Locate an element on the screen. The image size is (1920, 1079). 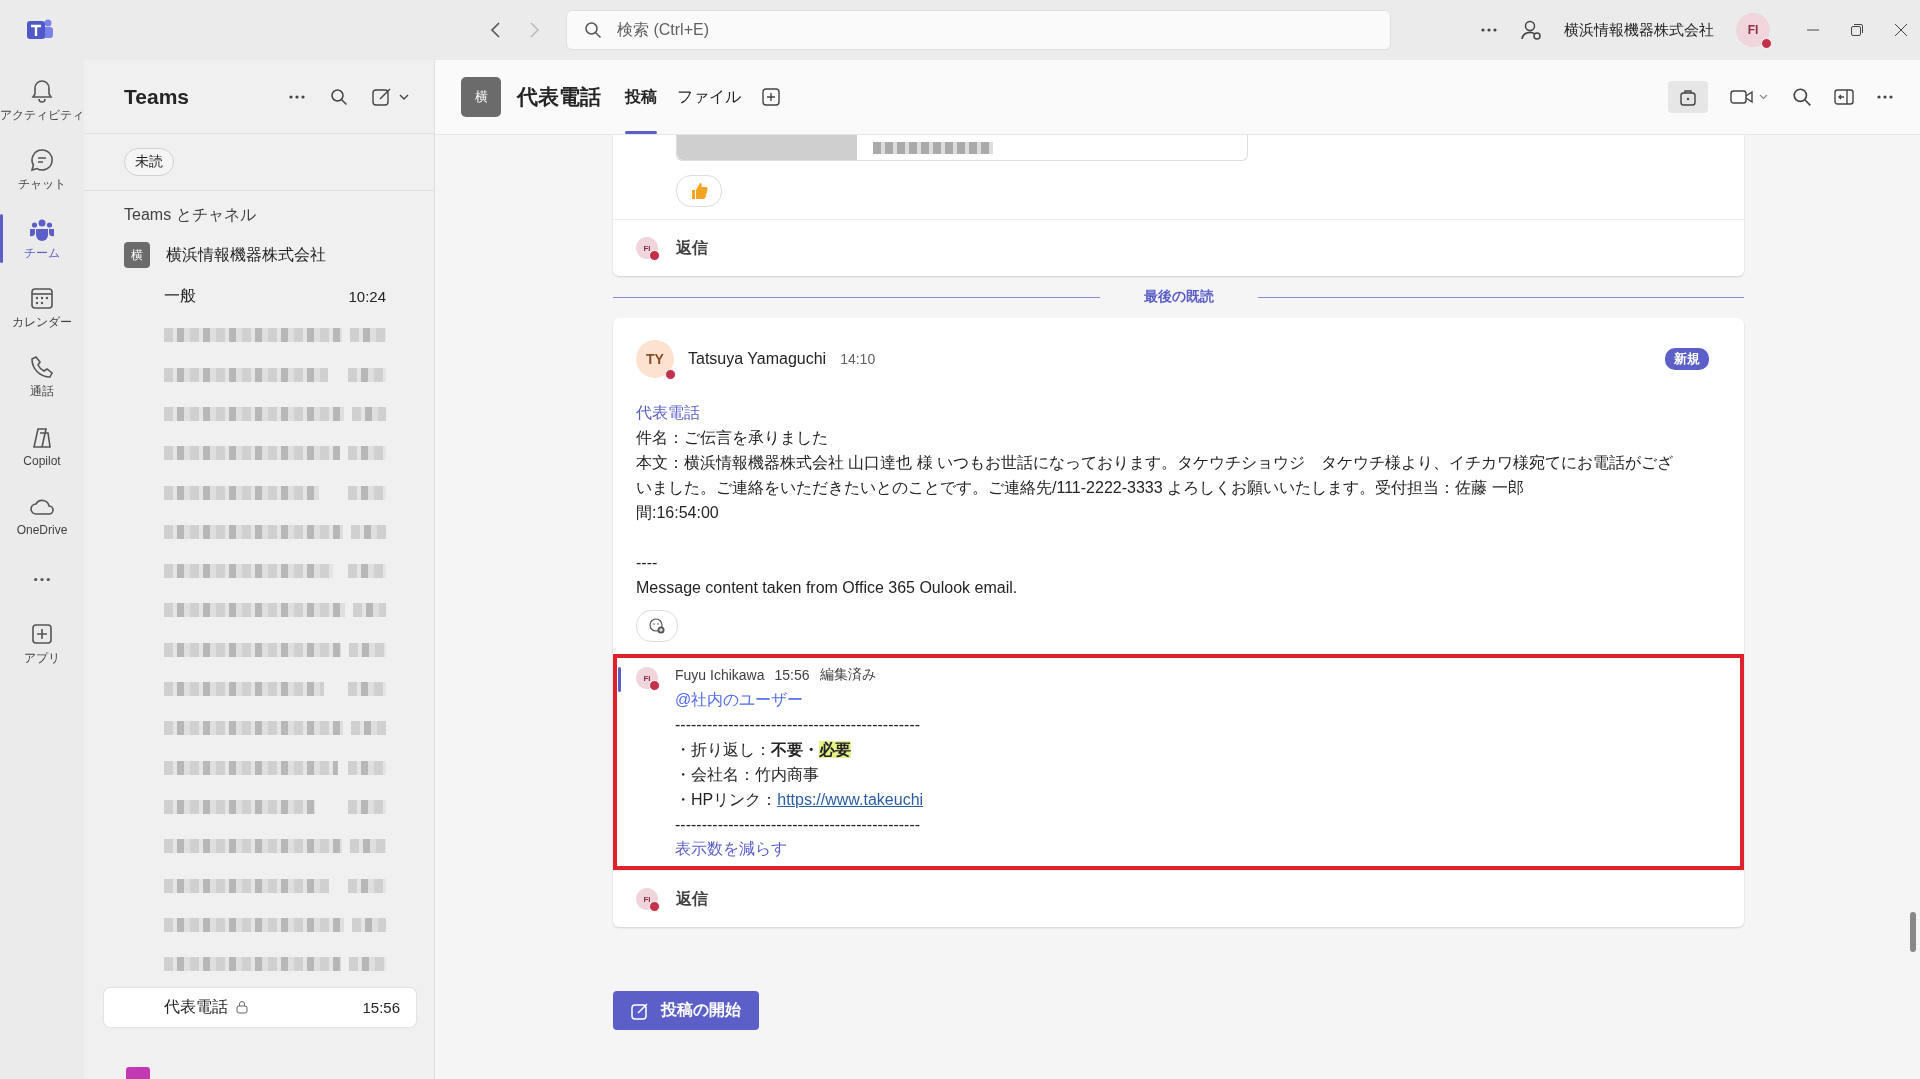
user-avatar: TY is located at coordinates (655, 359).